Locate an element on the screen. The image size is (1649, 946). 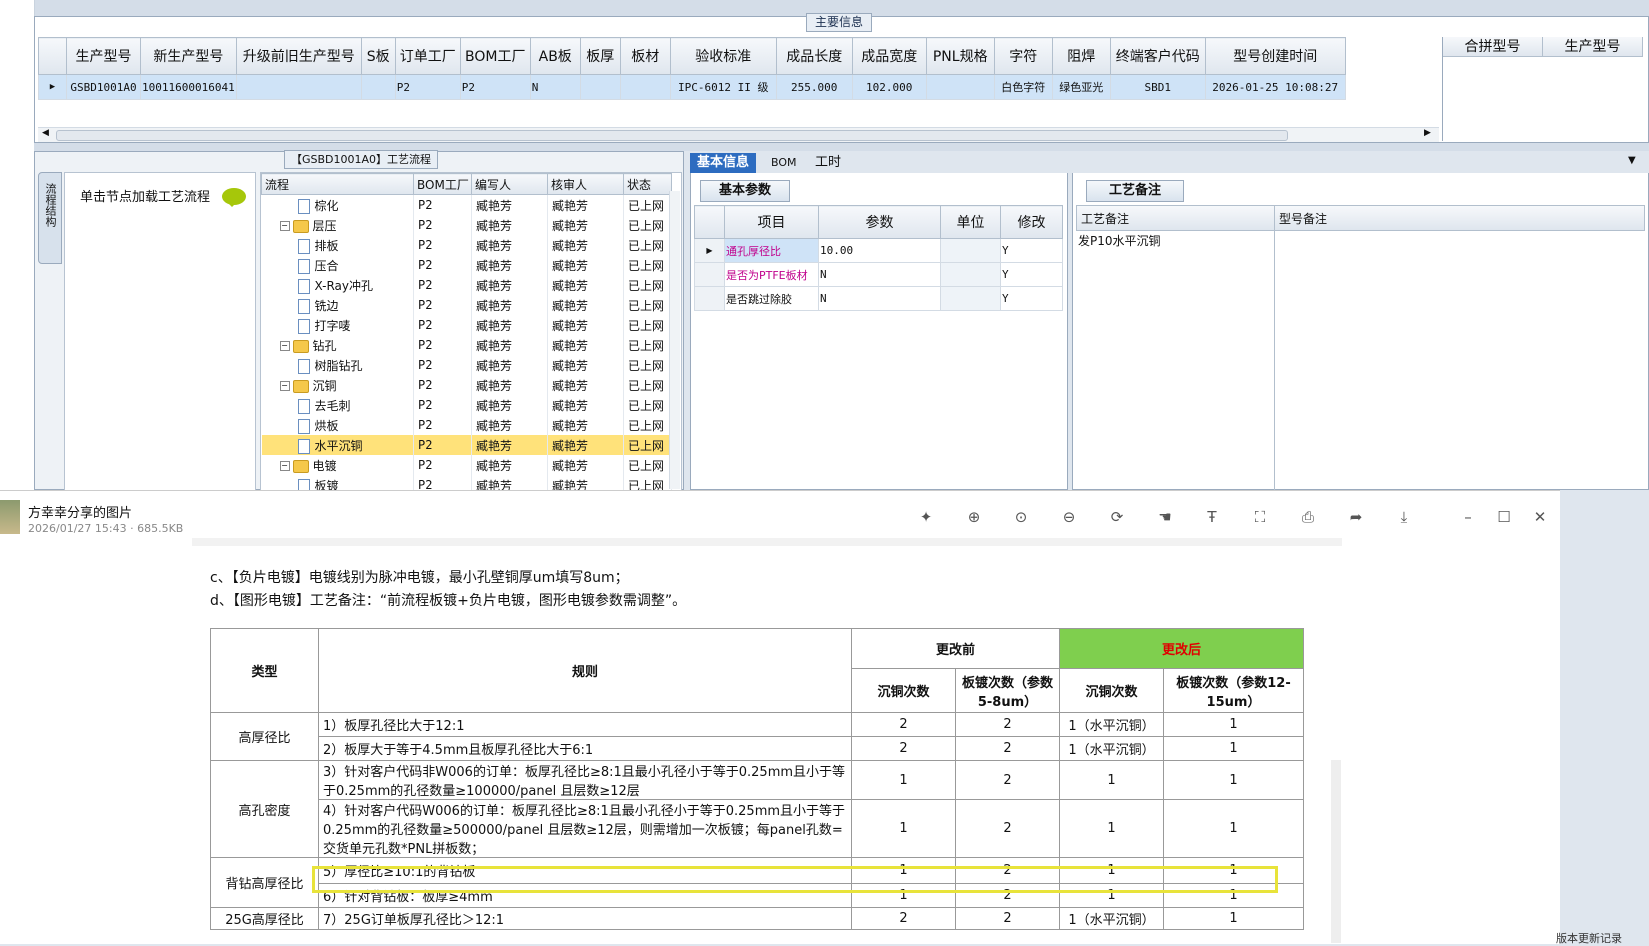
tree-column-header: 状态 is located at coordinates (647, 184).